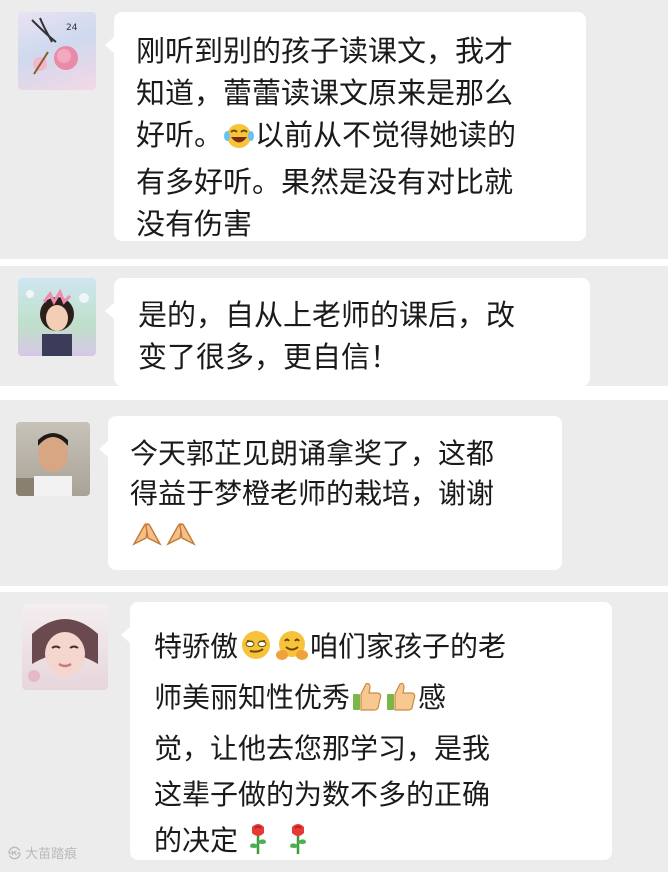  I want to click on message-bubble-3: 今天郭芷见朗诵拿奖了，这都 得益于梦橙老师的栽培，谢谢, so click(330, 493).